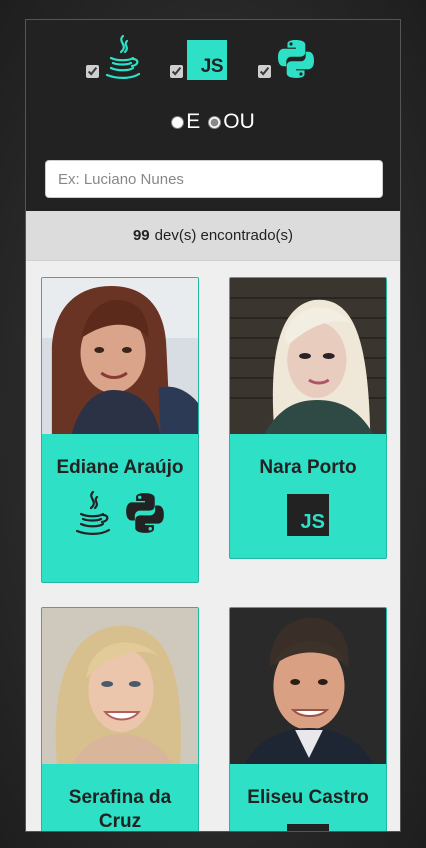  I want to click on javascript-checkbox, so click(176, 71).